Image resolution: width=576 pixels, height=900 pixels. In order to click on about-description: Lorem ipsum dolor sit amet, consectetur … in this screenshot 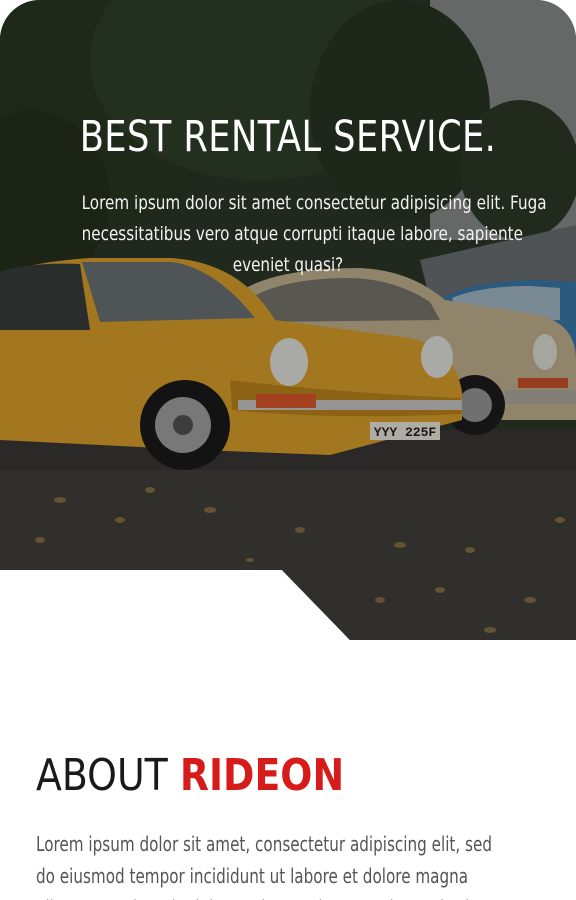, I will do `click(279, 864)`.